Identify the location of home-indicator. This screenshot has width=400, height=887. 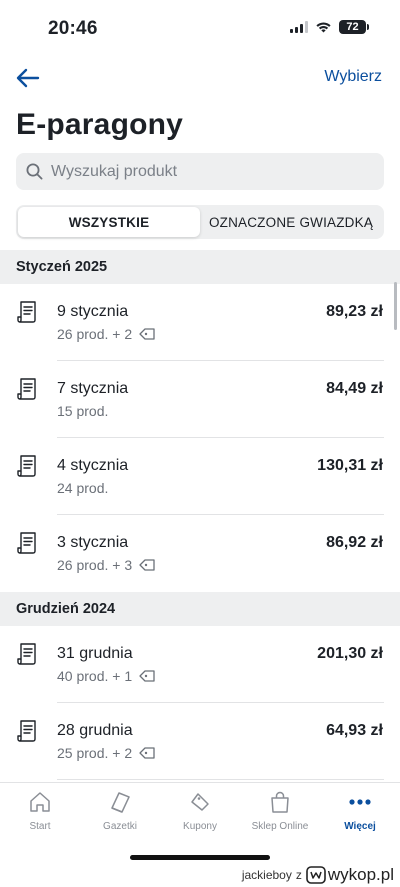
(200, 857).